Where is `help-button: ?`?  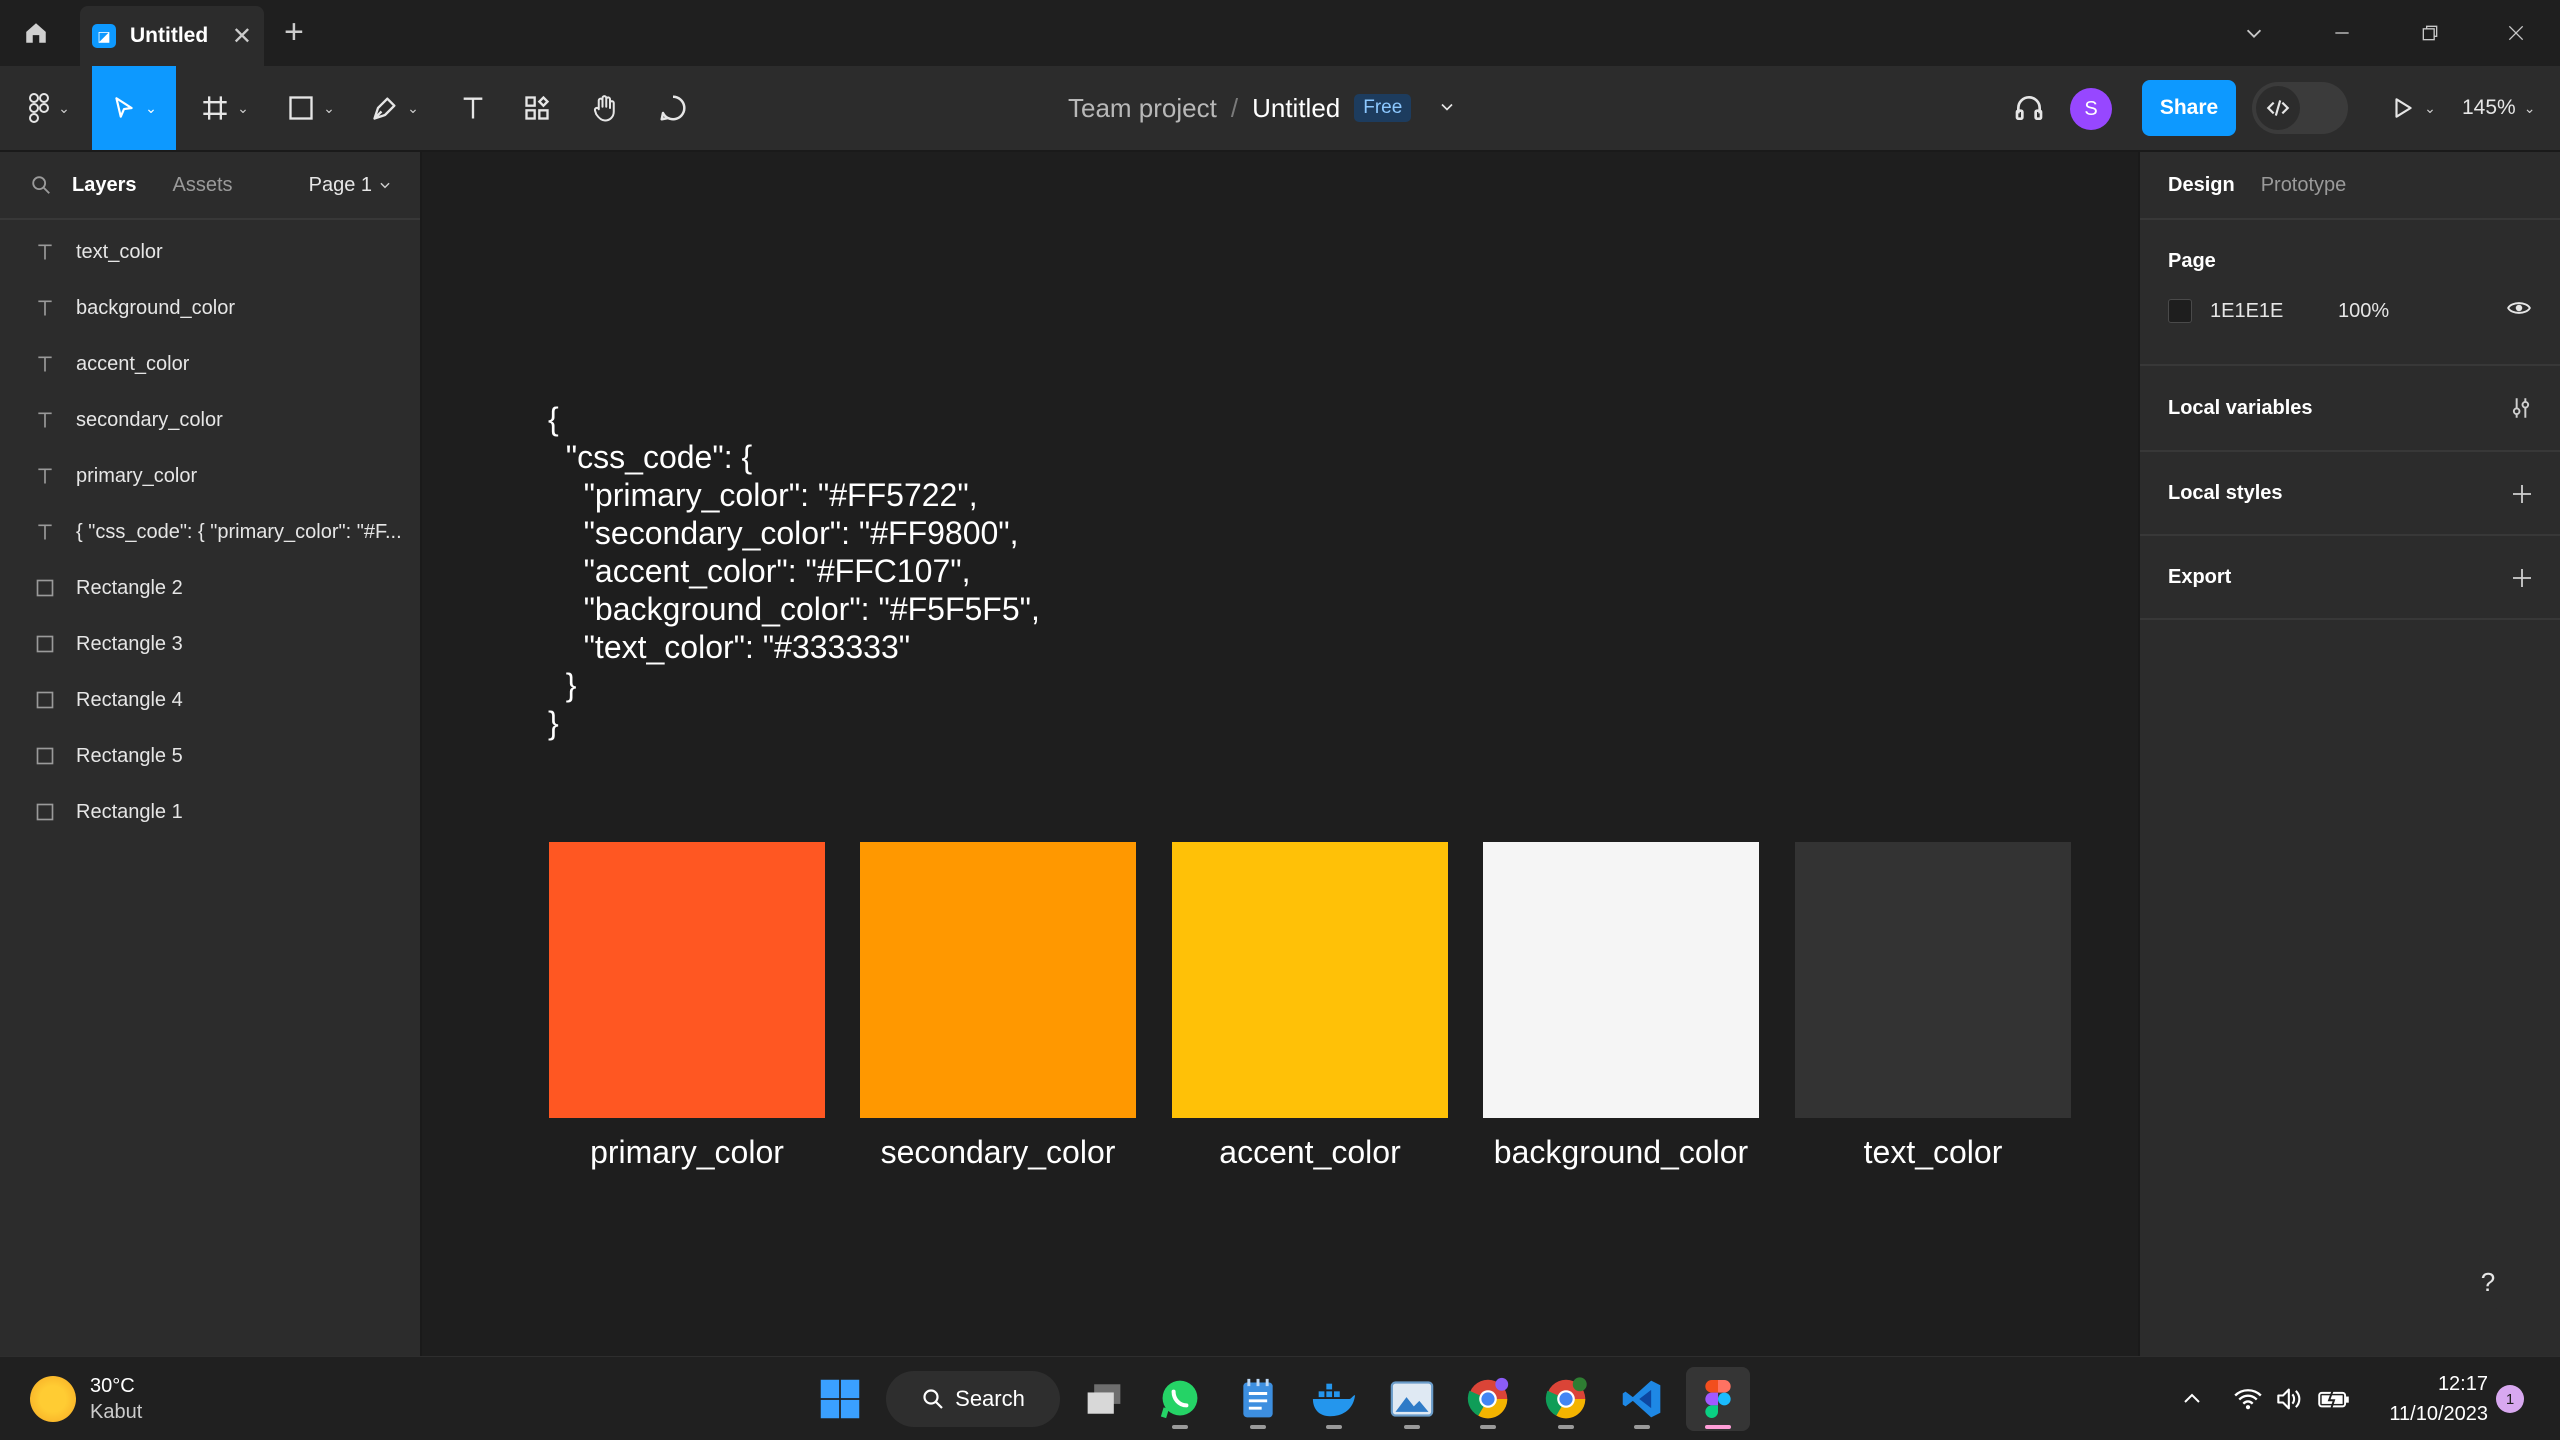
help-button: ? is located at coordinates (2488, 1282).